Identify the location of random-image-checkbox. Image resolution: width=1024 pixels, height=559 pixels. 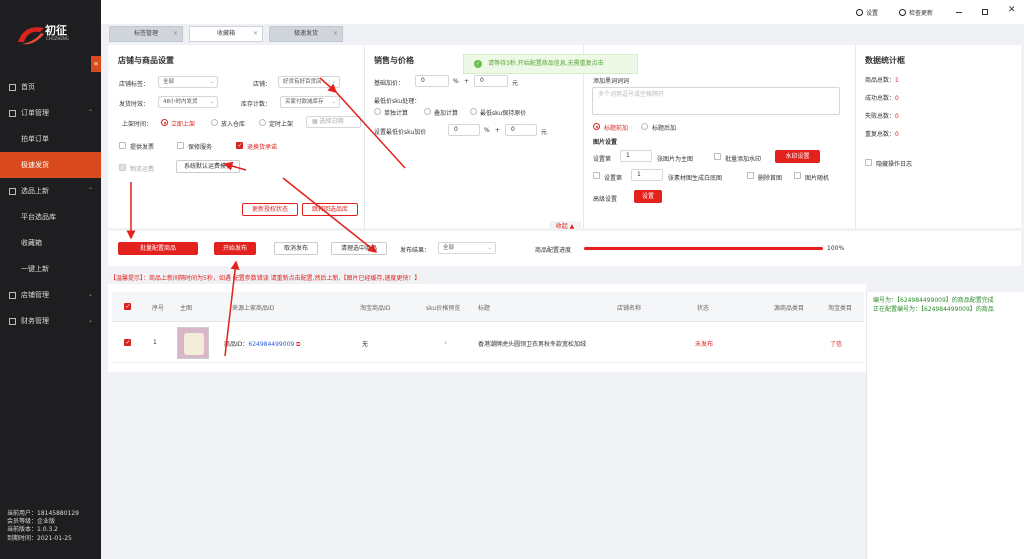
(797, 175).